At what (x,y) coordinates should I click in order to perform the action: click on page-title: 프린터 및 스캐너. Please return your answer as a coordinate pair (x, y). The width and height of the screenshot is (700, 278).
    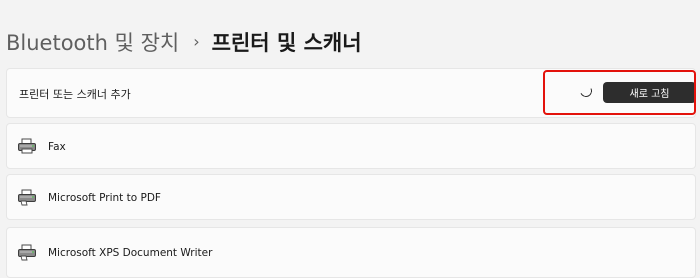
    Looking at the image, I should click on (286, 43).